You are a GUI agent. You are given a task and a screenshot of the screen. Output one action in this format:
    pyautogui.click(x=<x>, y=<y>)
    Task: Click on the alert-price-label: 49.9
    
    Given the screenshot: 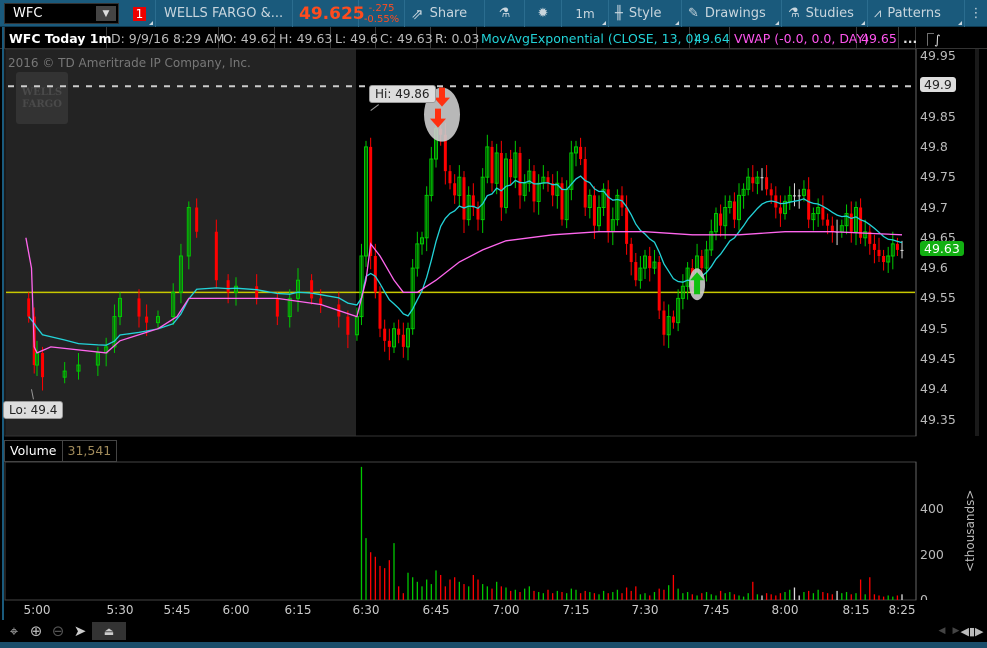 What is the action you would take?
    pyautogui.click(x=938, y=85)
    